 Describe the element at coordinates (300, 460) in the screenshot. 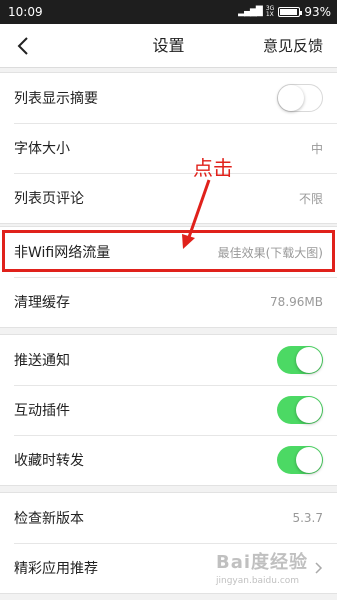

I see `favorite-forward-toggle` at that location.